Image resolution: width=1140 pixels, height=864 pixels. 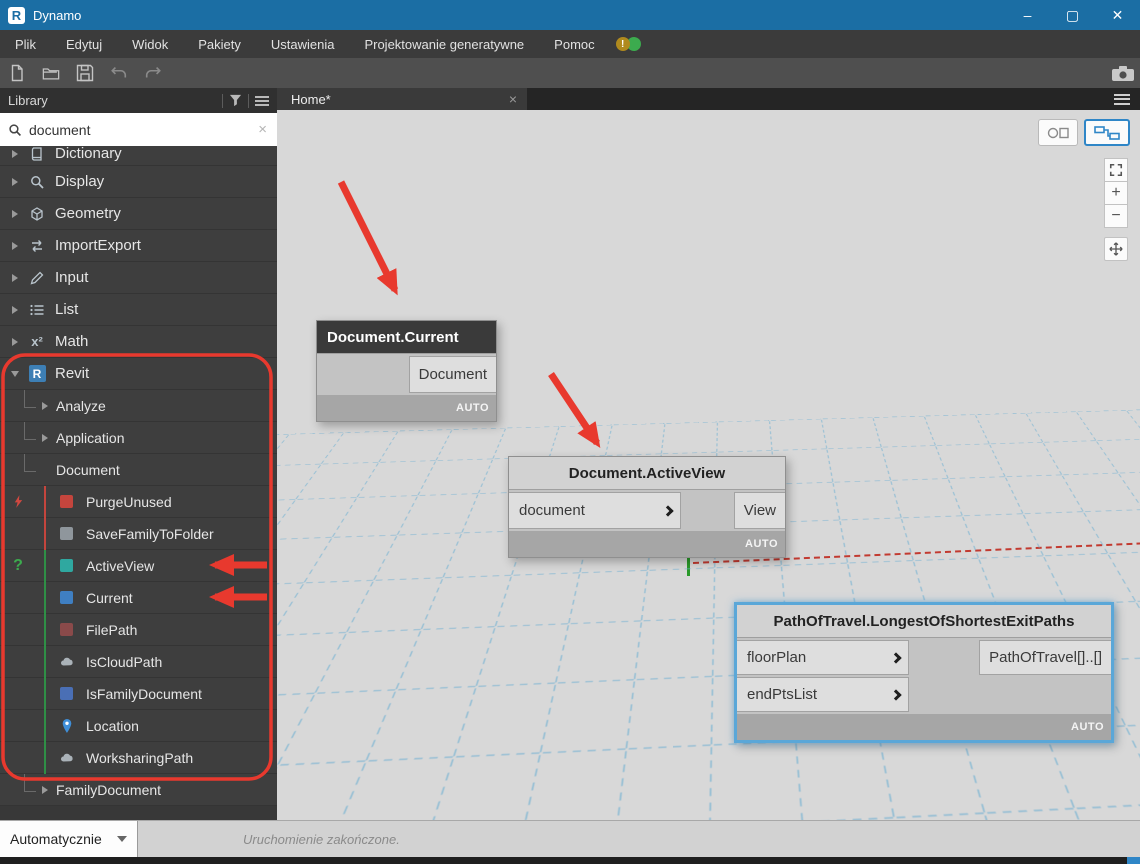 I want to click on item-label: Analyze, so click(x=81, y=405).